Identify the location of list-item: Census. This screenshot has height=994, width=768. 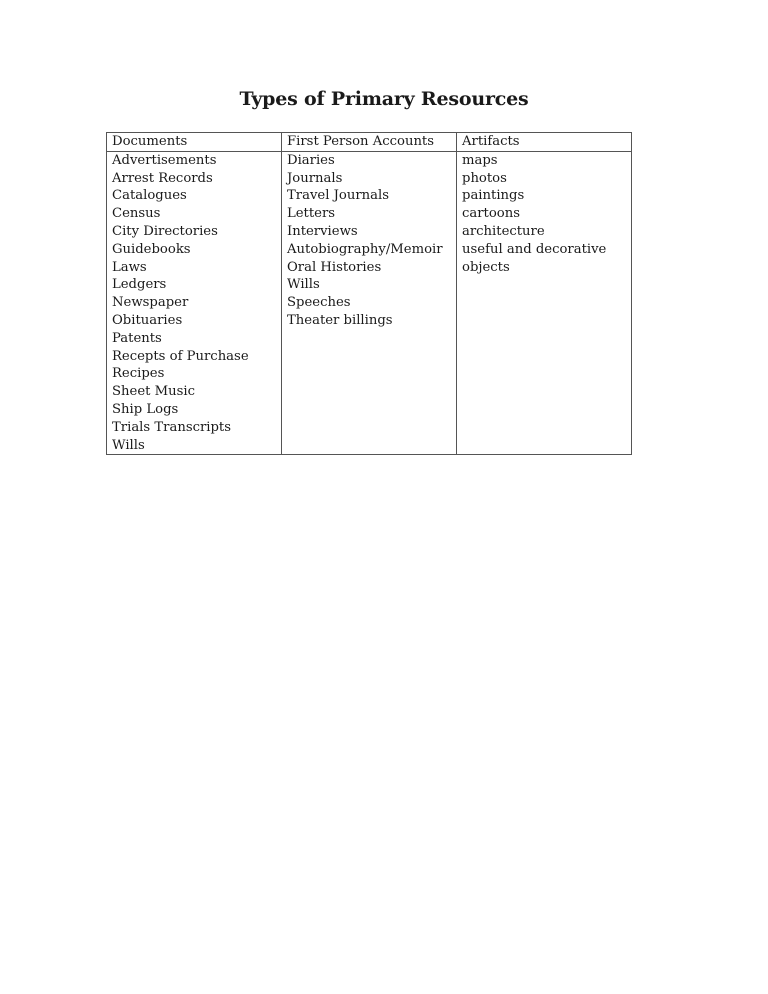
(136, 214).